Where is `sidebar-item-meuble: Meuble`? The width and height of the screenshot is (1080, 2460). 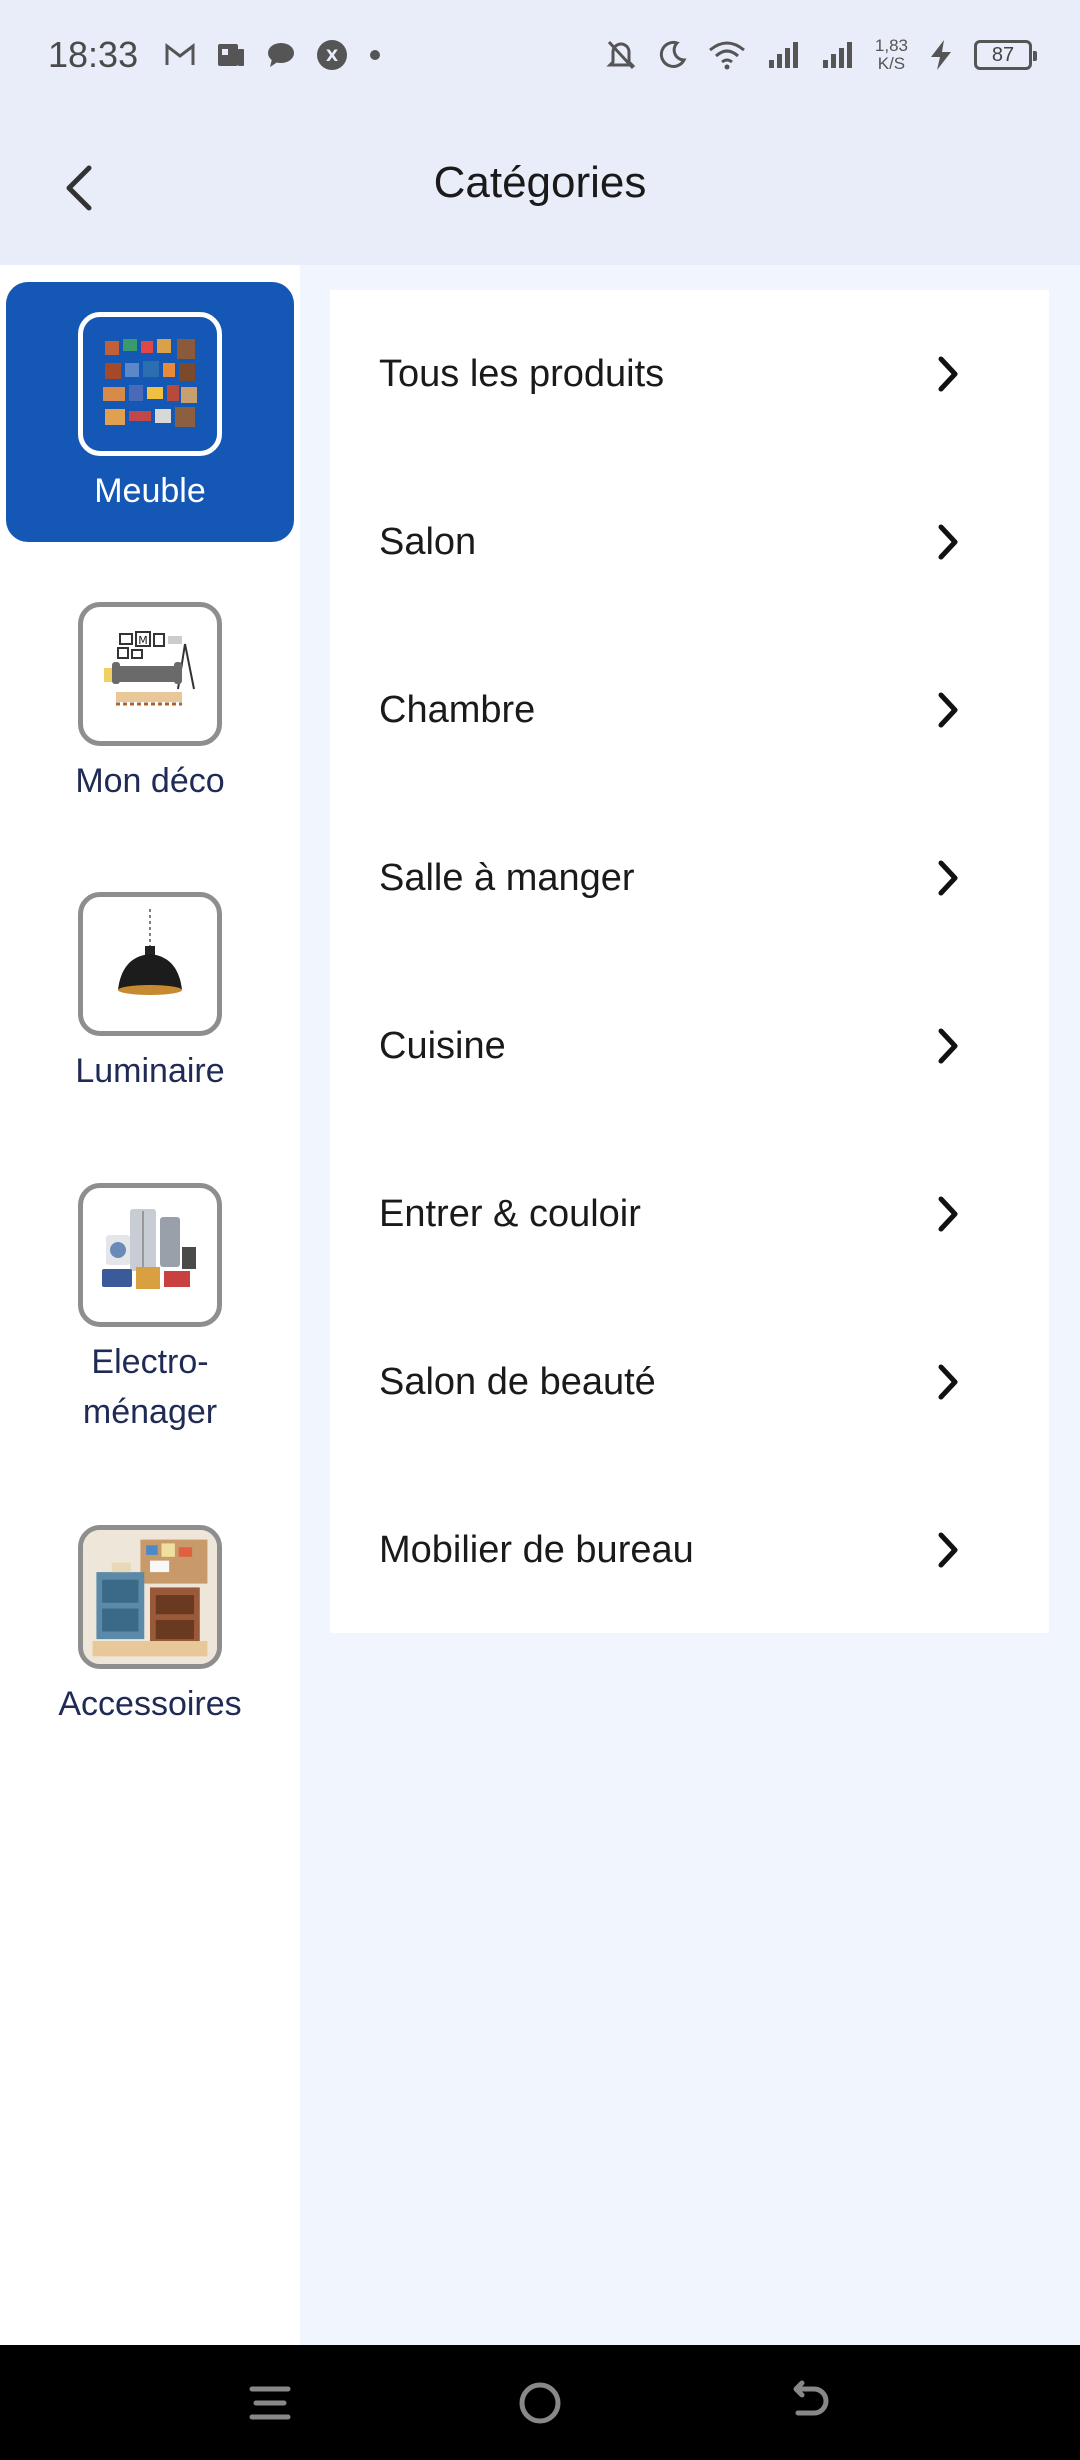
sidebar-item-meuble: Meuble is located at coordinates (150, 412).